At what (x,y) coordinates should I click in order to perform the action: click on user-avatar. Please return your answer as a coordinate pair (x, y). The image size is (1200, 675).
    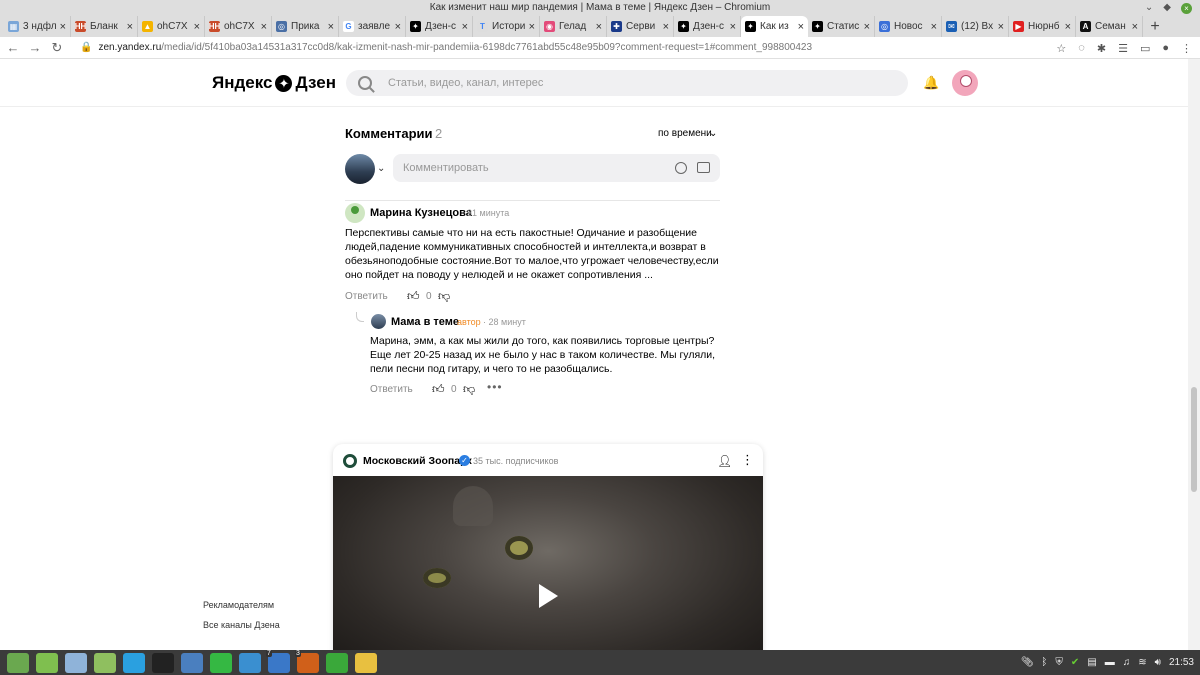
    Looking at the image, I should click on (965, 83).